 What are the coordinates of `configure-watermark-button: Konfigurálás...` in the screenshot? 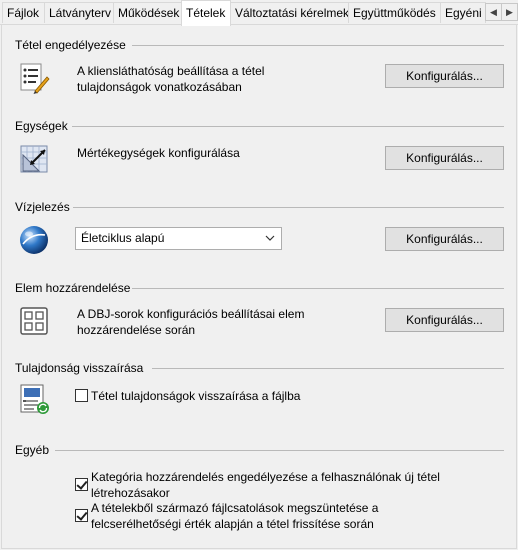 It's located at (444, 239).